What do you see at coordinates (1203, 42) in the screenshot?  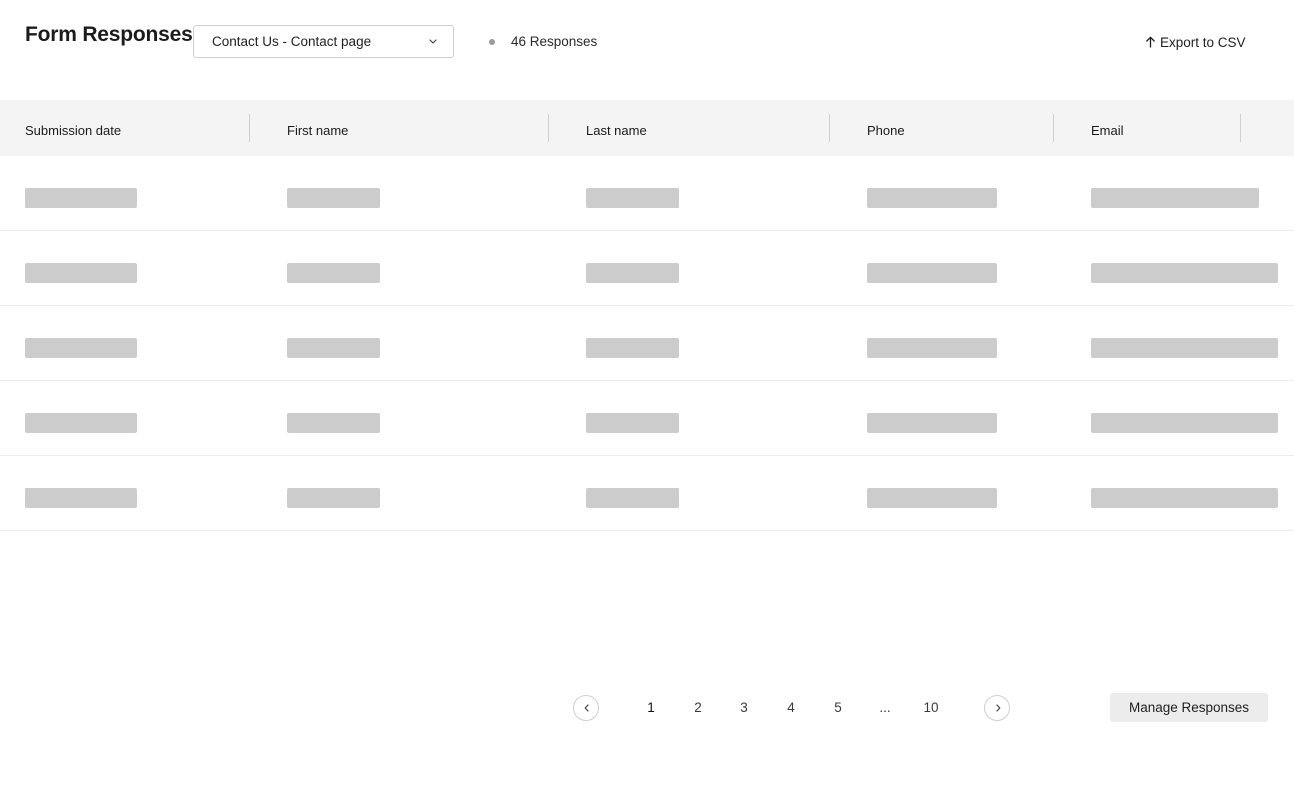 I see `export-csv-label: Export to CSV` at bounding box center [1203, 42].